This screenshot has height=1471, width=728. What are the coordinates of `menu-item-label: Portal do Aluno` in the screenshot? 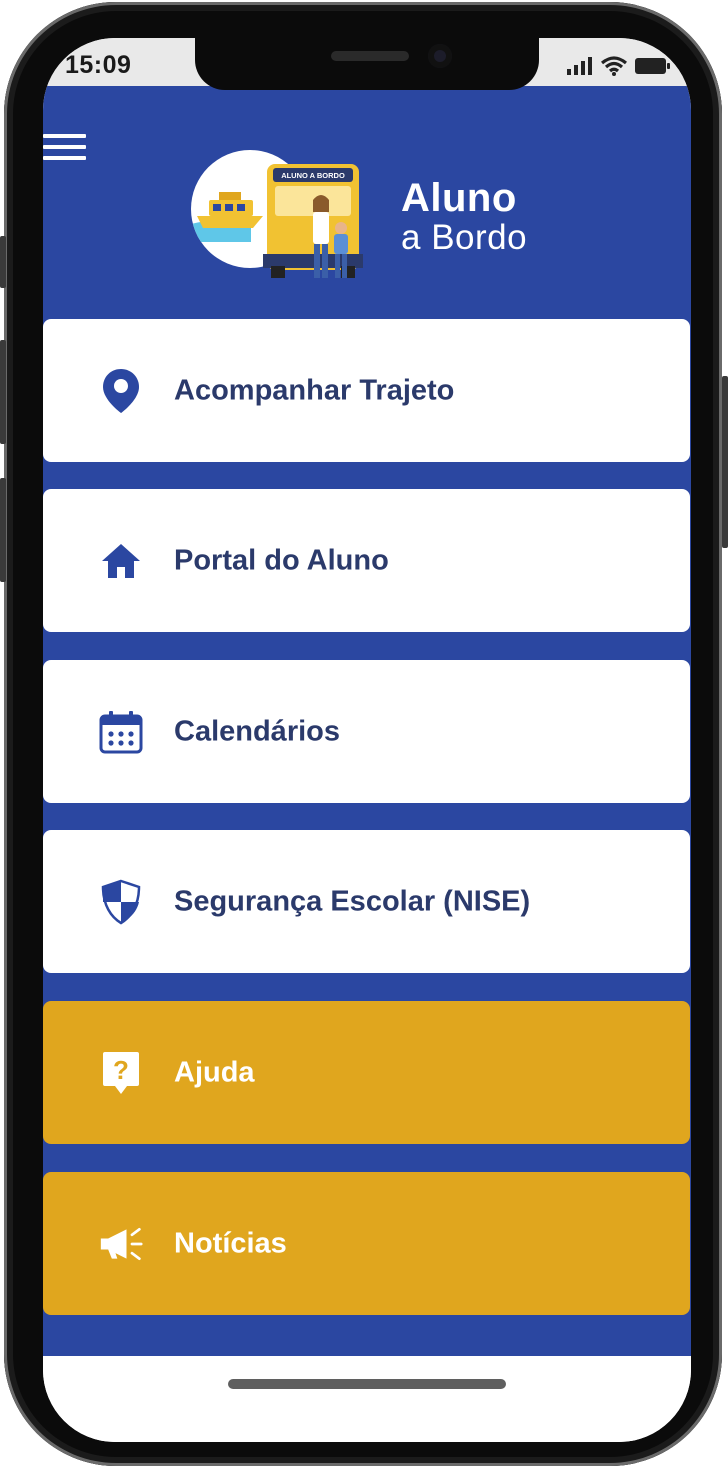 It's located at (281, 560).